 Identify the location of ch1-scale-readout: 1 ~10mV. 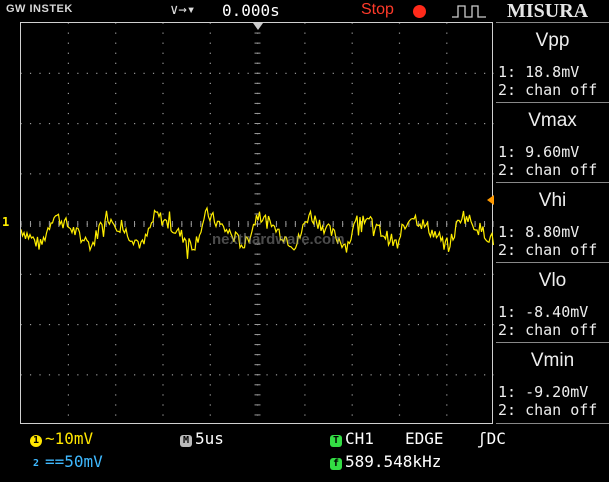
(61, 438).